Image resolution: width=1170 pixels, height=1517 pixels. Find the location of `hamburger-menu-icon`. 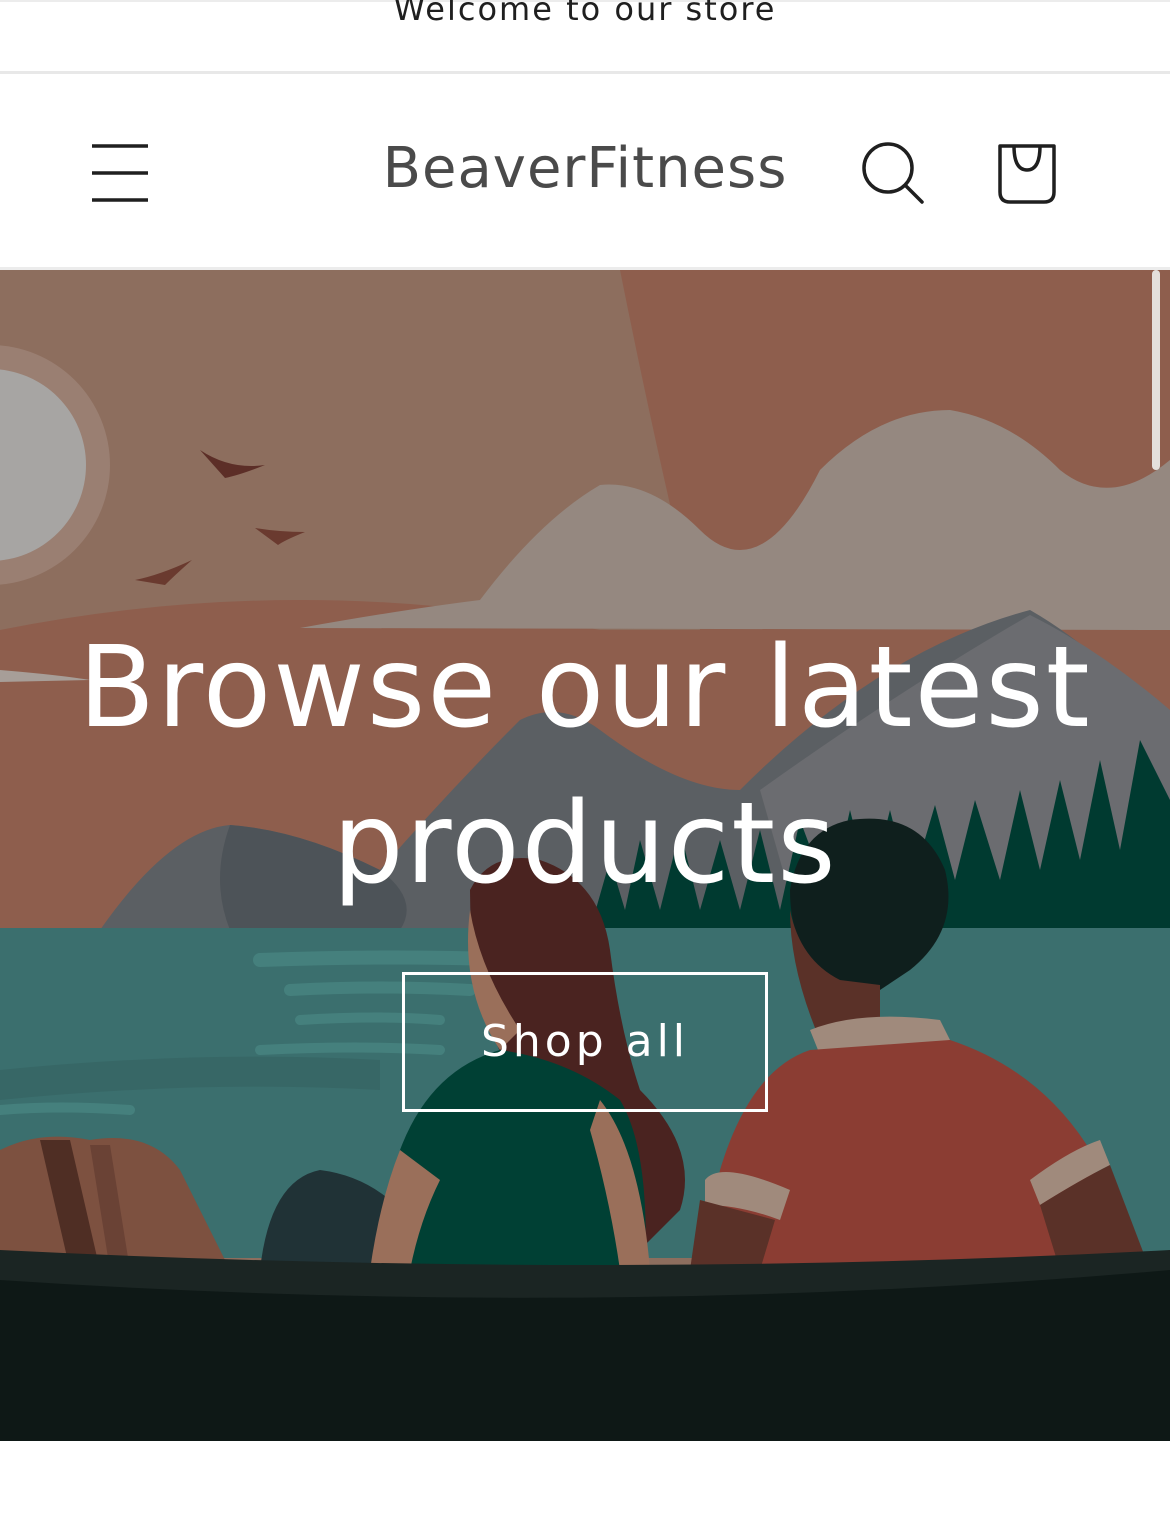

hamburger-menu-icon is located at coordinates (120, 173).